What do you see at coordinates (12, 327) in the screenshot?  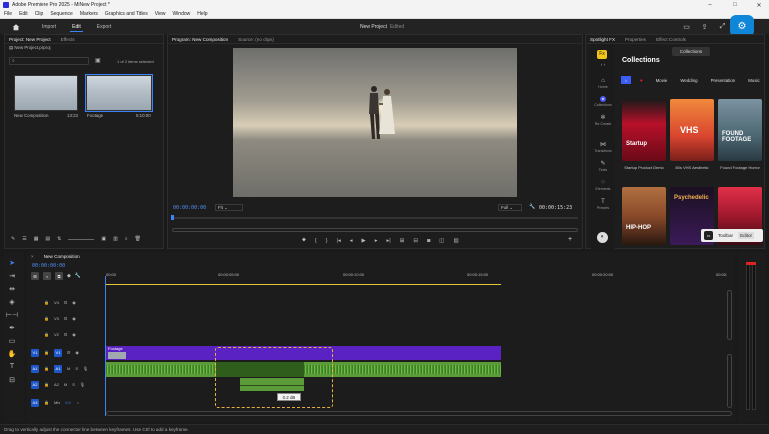 I see `pen-tool-icon: ✒` at bounding box center [12, 327].